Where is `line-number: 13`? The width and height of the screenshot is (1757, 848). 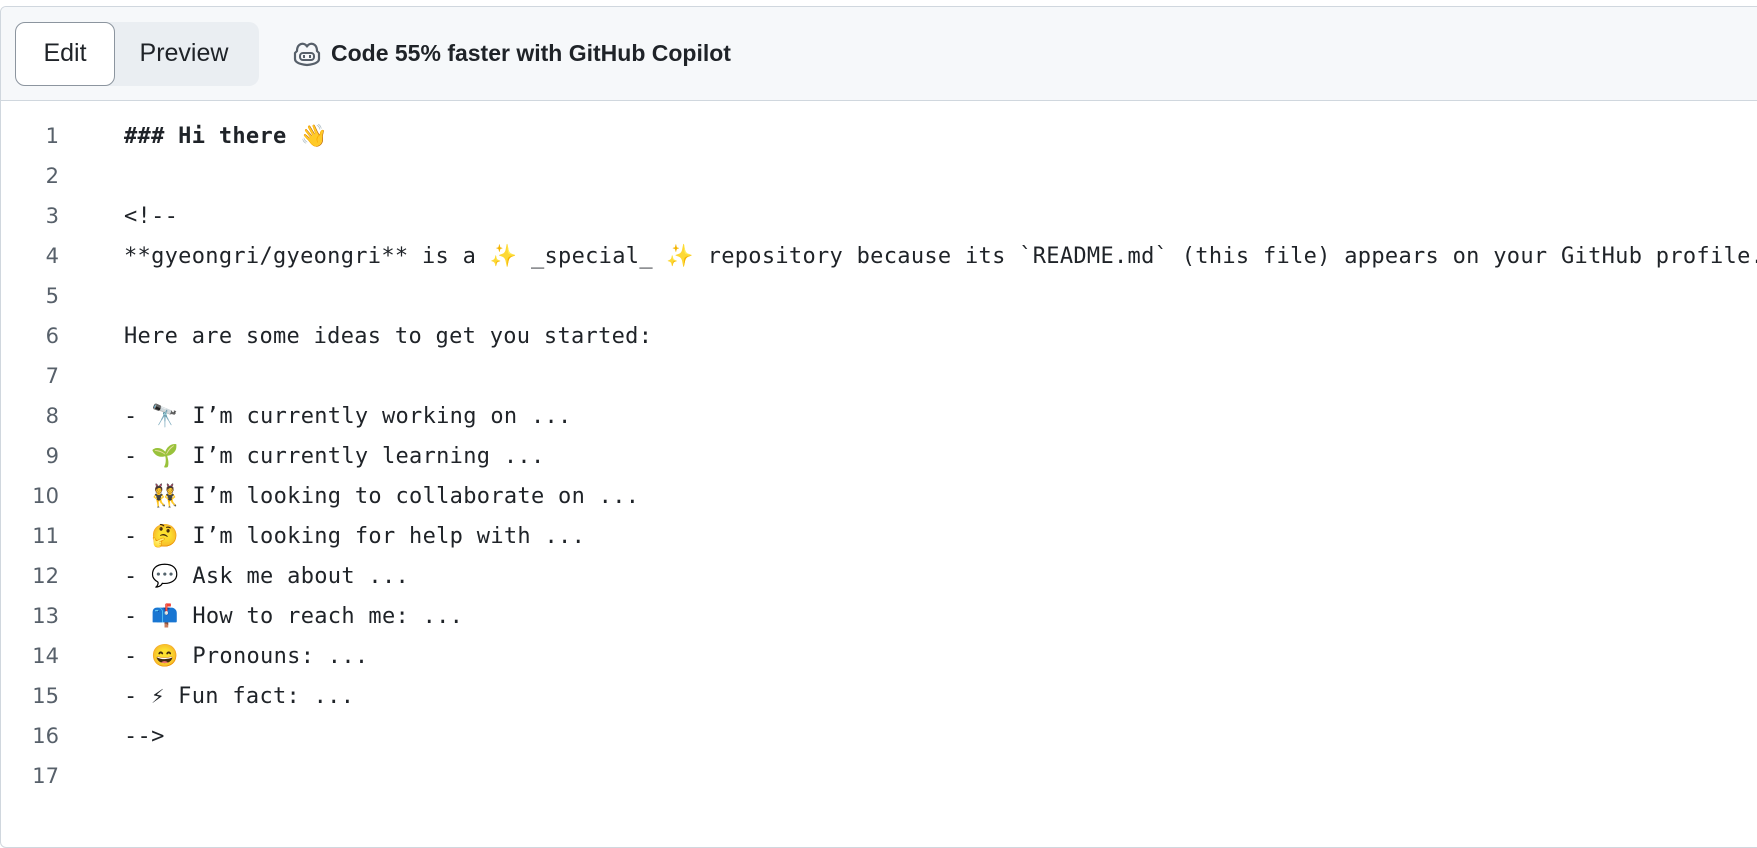 line-number: 13 is located at coordinates (45, 616).